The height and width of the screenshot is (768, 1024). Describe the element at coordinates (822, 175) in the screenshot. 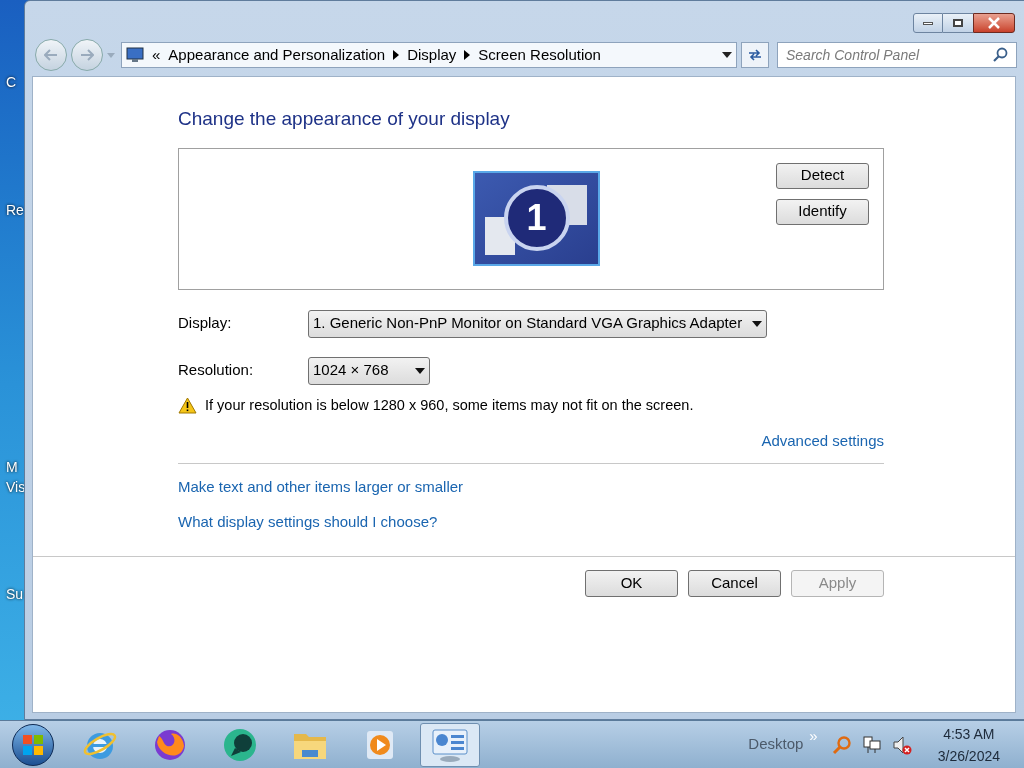

I see `monitor-action-button: Detect` at that location.